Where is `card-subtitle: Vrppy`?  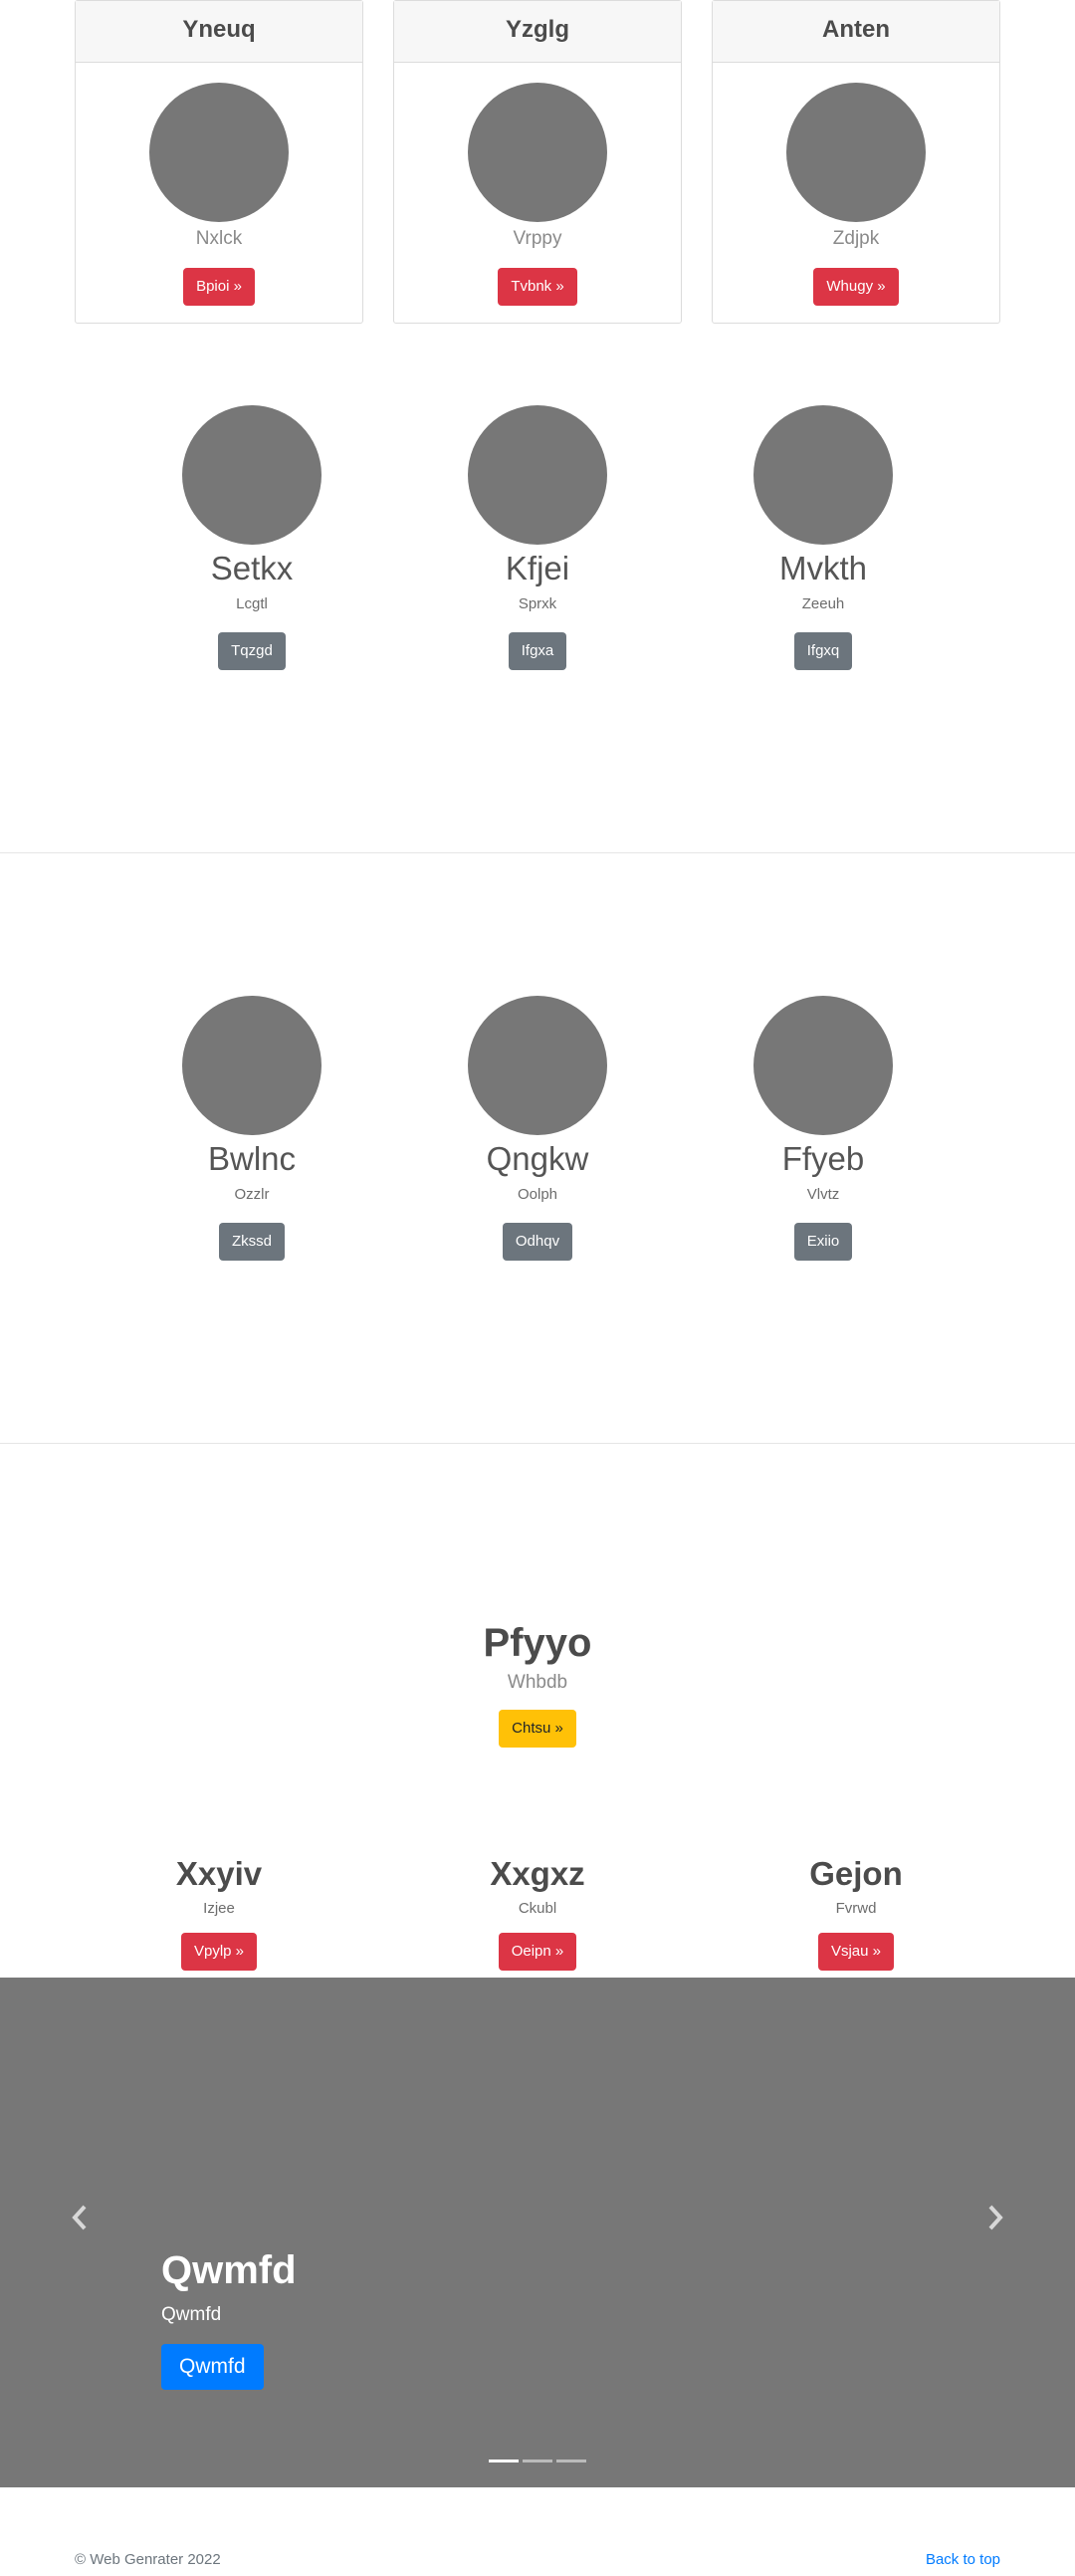
card-subtitle: Vrppy is located at coordinates (537, 238).